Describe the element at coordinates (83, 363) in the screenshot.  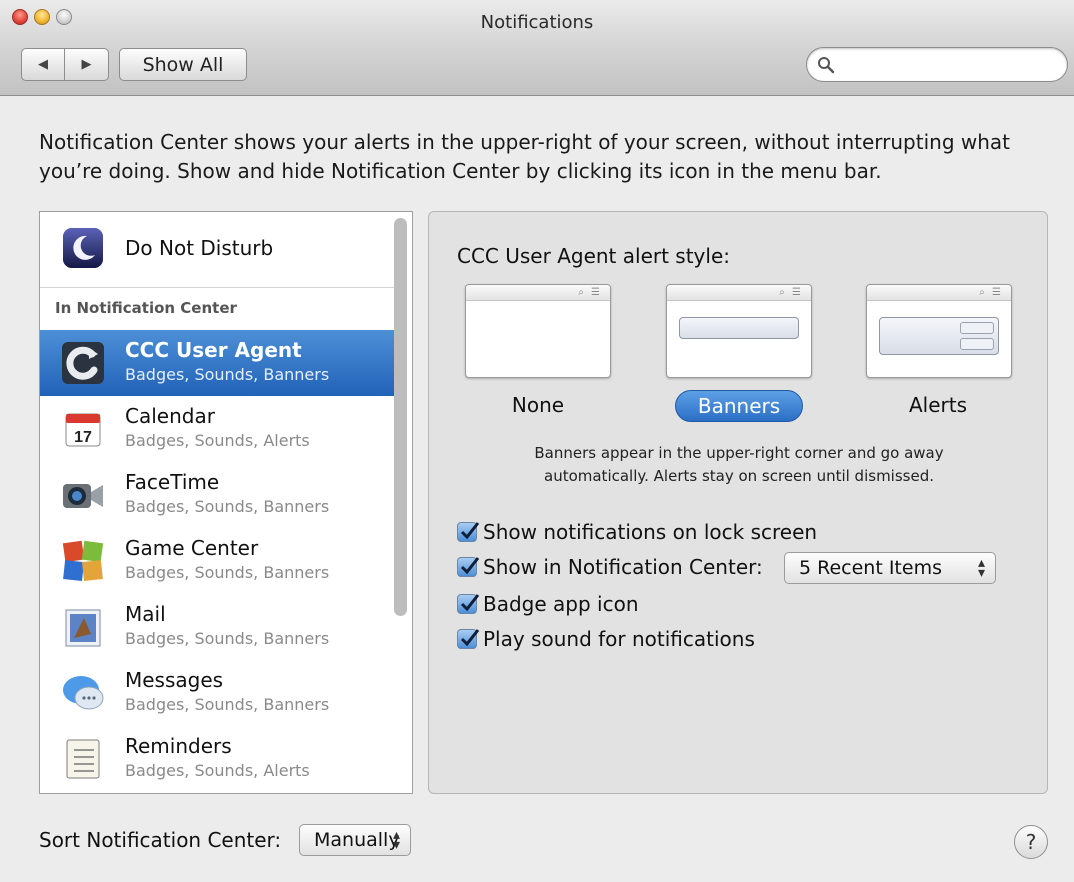
I see `ccc-icon` at that location.